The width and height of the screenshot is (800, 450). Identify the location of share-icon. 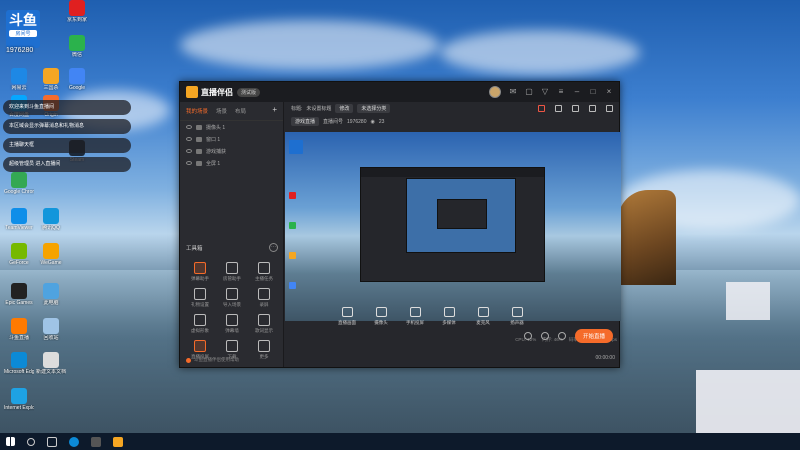
(609, 108).